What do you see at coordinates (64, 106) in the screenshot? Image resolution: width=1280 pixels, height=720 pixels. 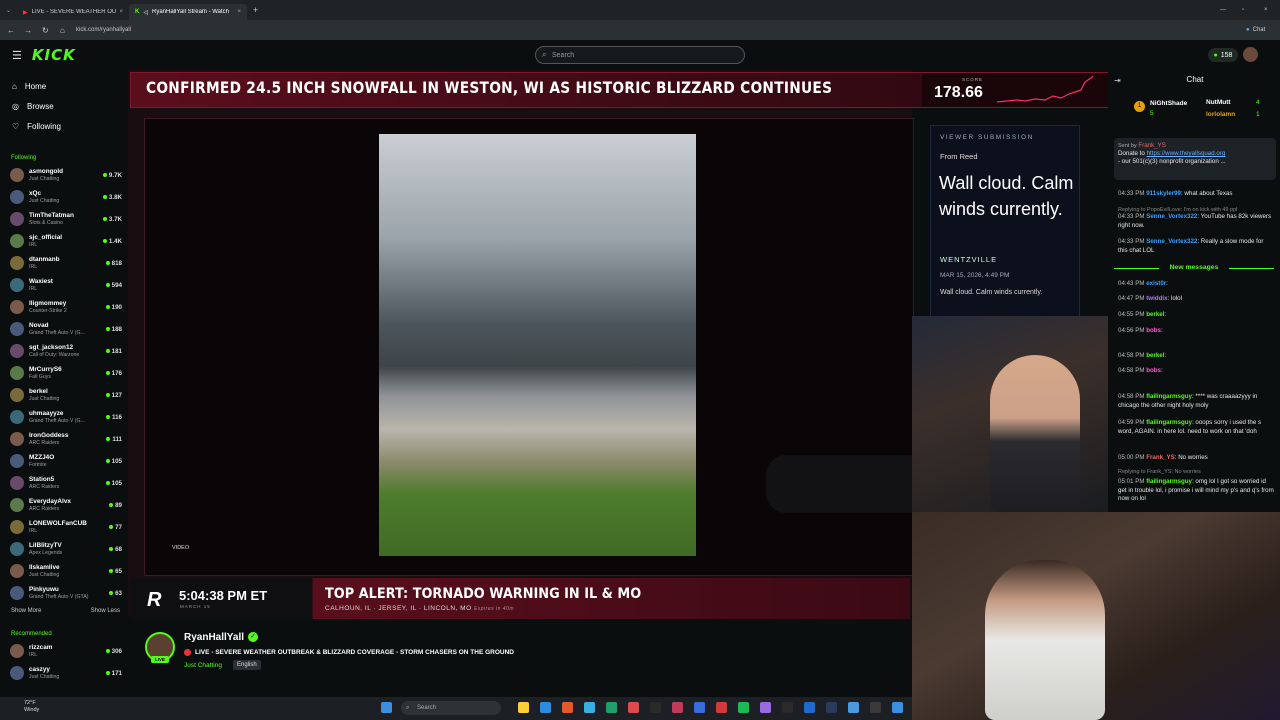 I see `nav-browse: ◎ Browse` at bounding box center [64, 106].